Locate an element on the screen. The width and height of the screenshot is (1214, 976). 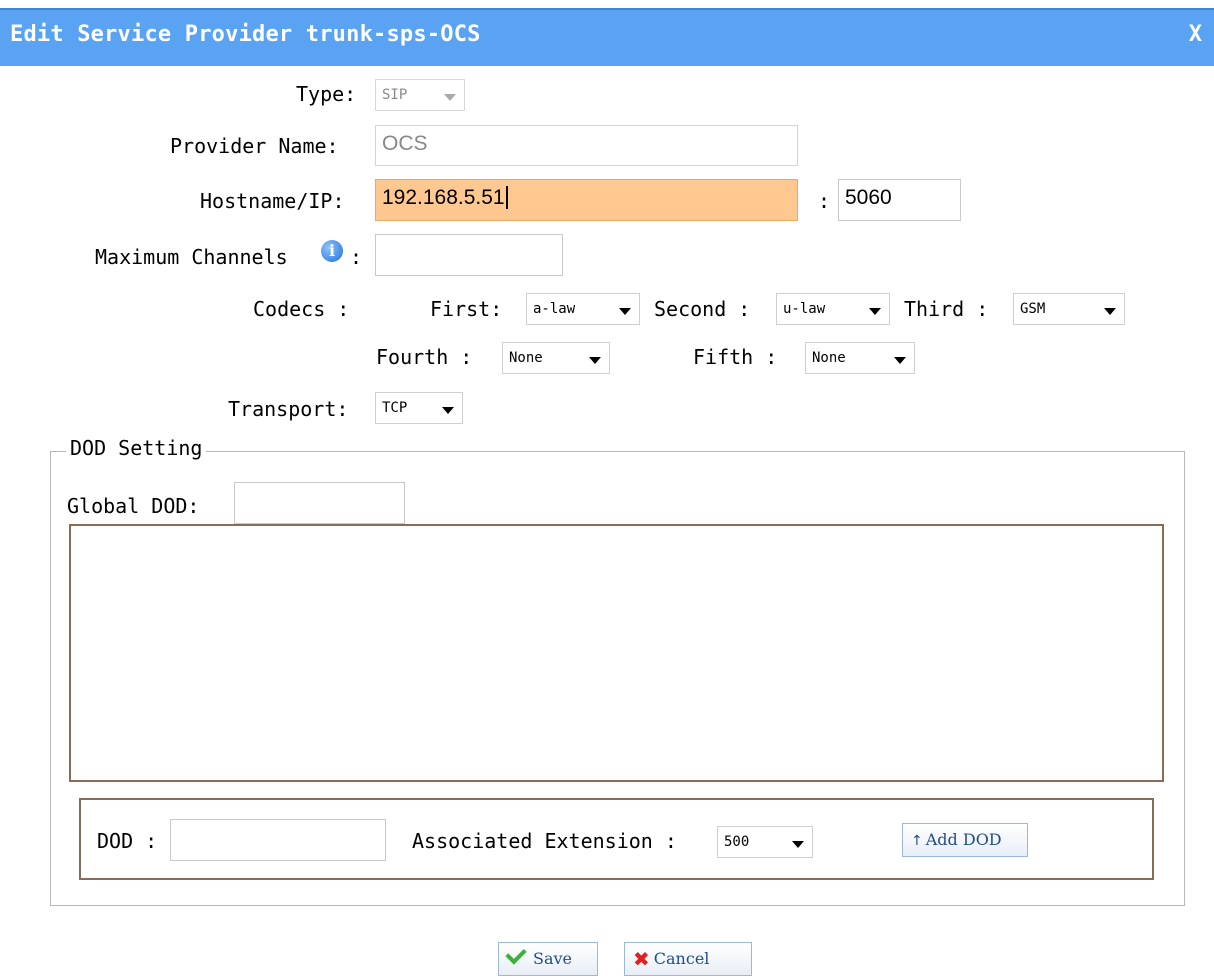
second-codec-value: u-law is located at coordinates (804, 309).